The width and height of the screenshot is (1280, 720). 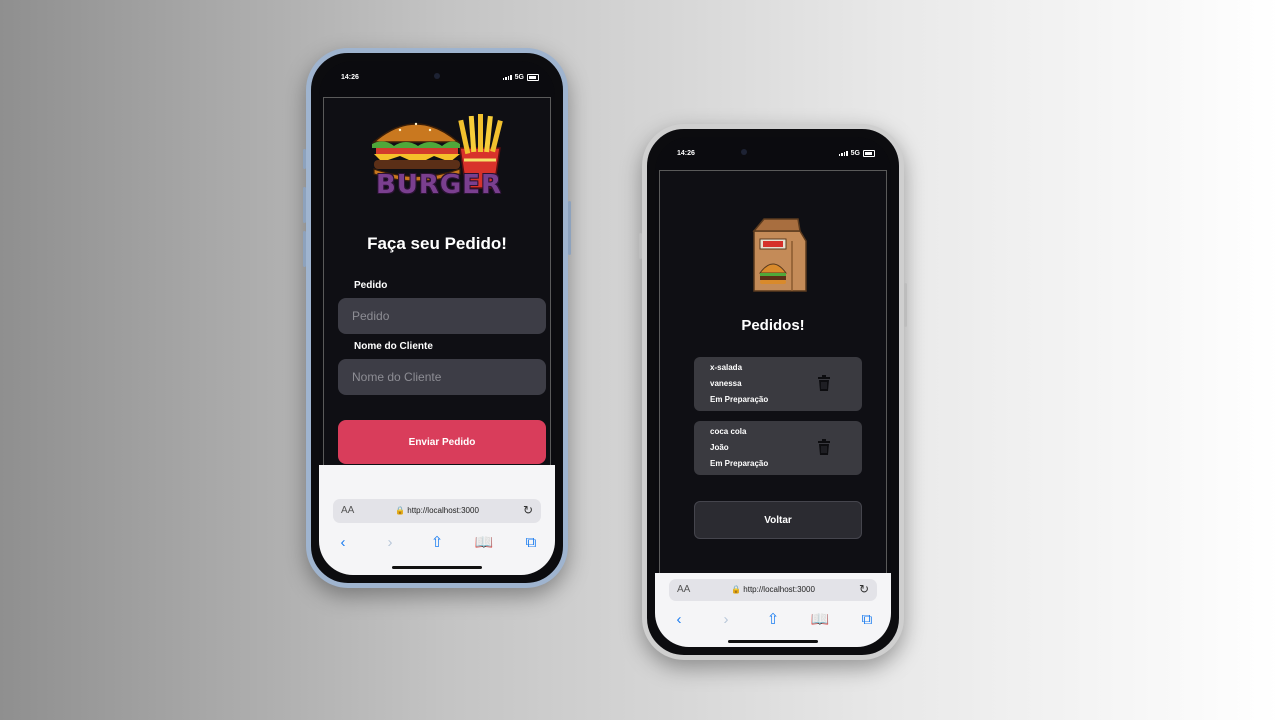 What do you see at coordinates (726, 367) in the screenshot?
I see `order-item: x-salada` at bounding box center [726, 367].